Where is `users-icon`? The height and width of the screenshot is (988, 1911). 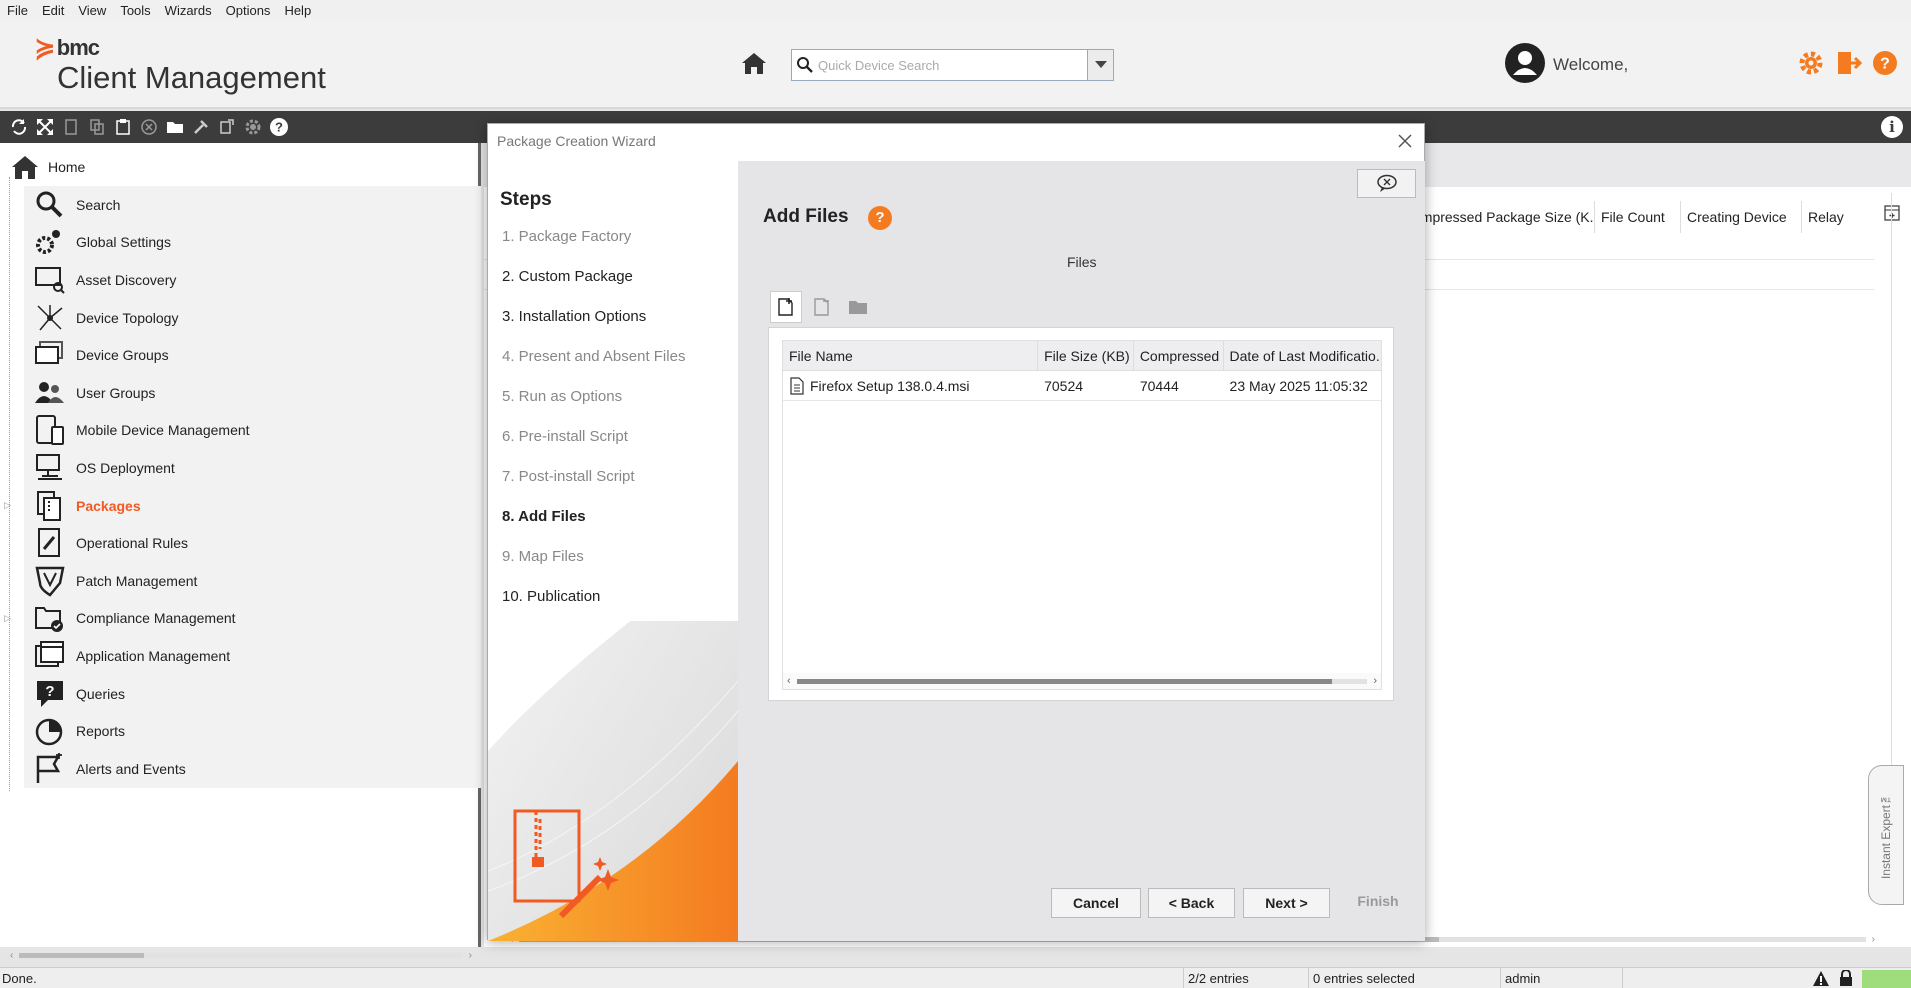
users-icon is located at coordinates (50, 393).